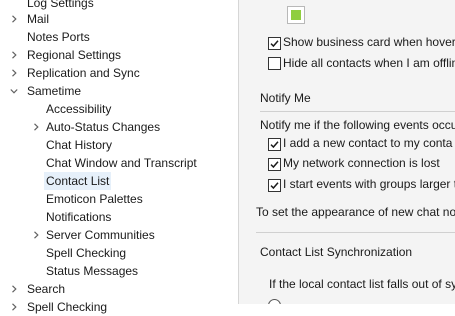  I want to click on tree-item: Server Communities, so click(119, 235).